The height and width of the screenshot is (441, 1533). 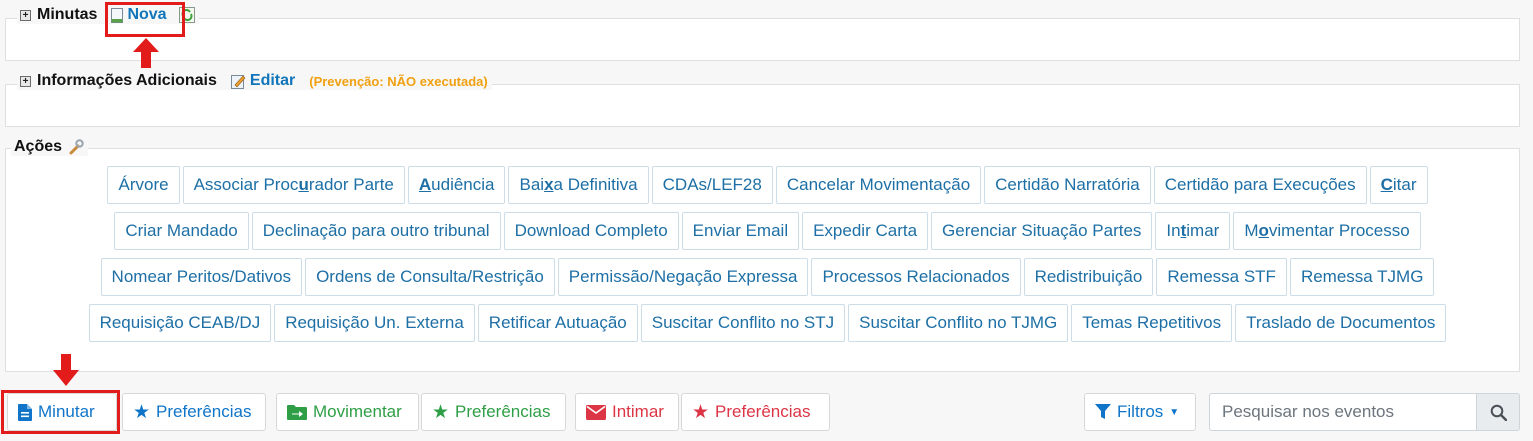 What do you see at coordinates (127, 80) in the screenshot?
I see `info-title: Informações Adicionais` at bounding box center [127, 80].